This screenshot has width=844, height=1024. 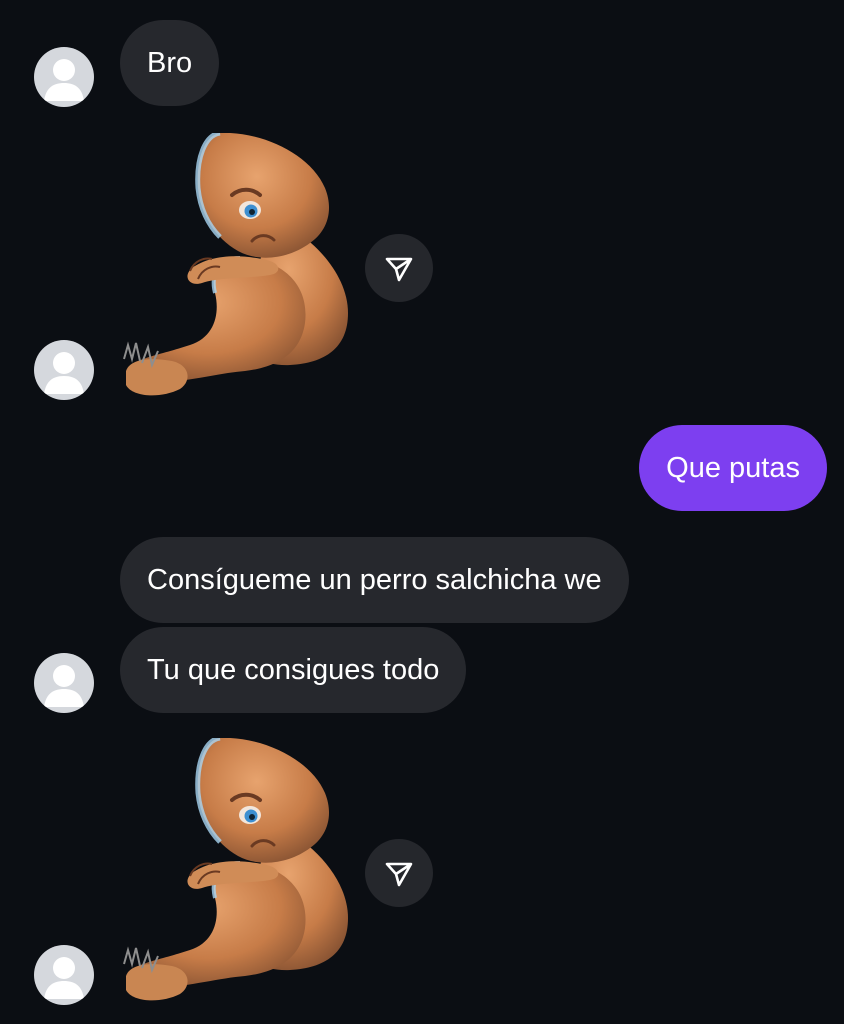 What do you see at coordinates (293, 670) in the screenshot?
I see `message-bubble-received: Tu que consigues todo` at bounding box center [293, 670].